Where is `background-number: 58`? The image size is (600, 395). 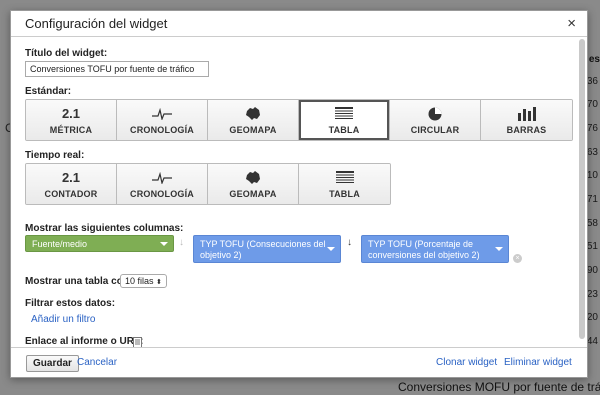 background-number: 58 is located at coordinates (592, 223).